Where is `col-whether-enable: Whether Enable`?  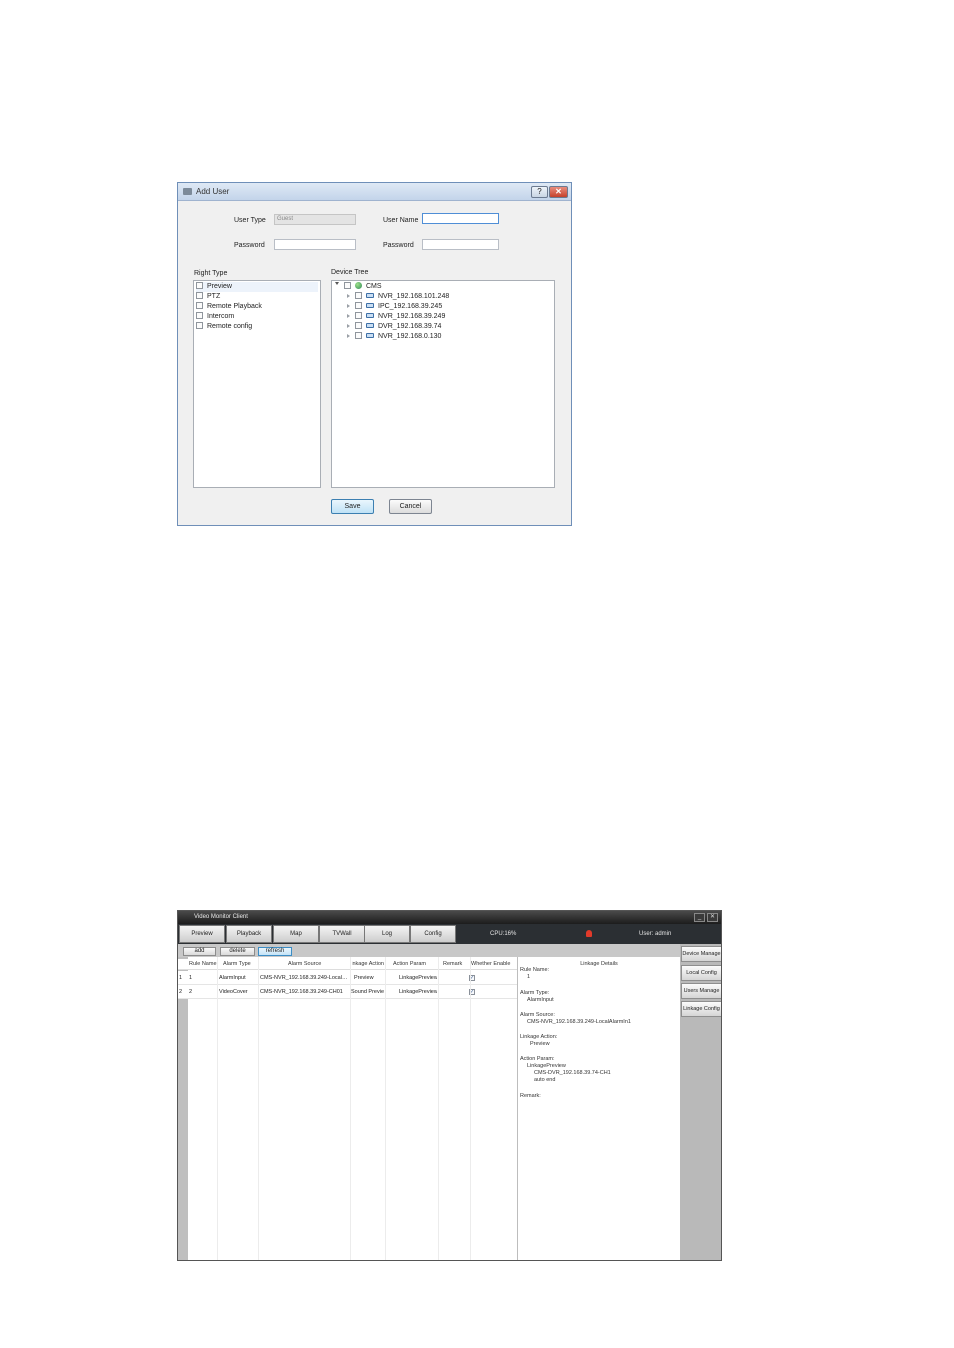 col-whether-enable: Whether Enable is located at coordinates (494, 964).